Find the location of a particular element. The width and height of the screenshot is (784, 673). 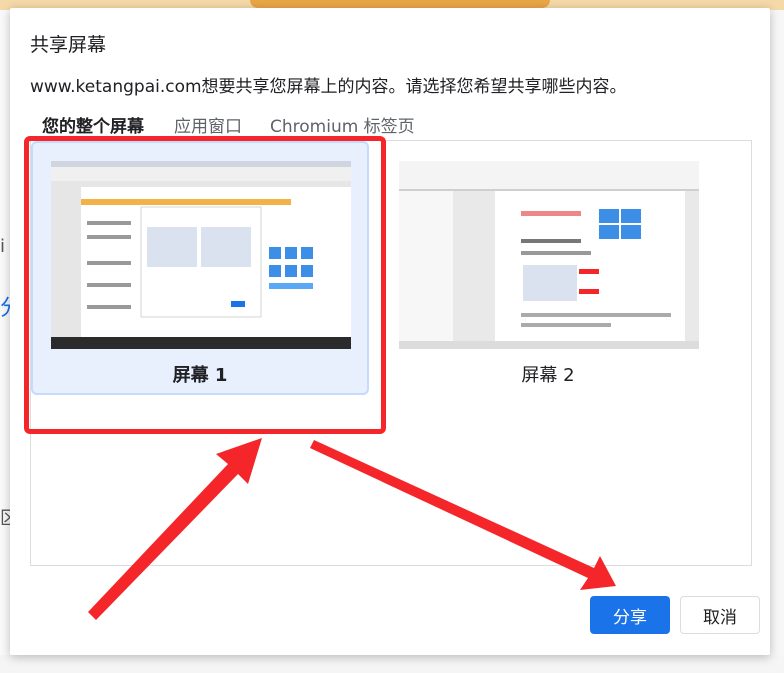

background-bottom is located at coordinates (392, 664).